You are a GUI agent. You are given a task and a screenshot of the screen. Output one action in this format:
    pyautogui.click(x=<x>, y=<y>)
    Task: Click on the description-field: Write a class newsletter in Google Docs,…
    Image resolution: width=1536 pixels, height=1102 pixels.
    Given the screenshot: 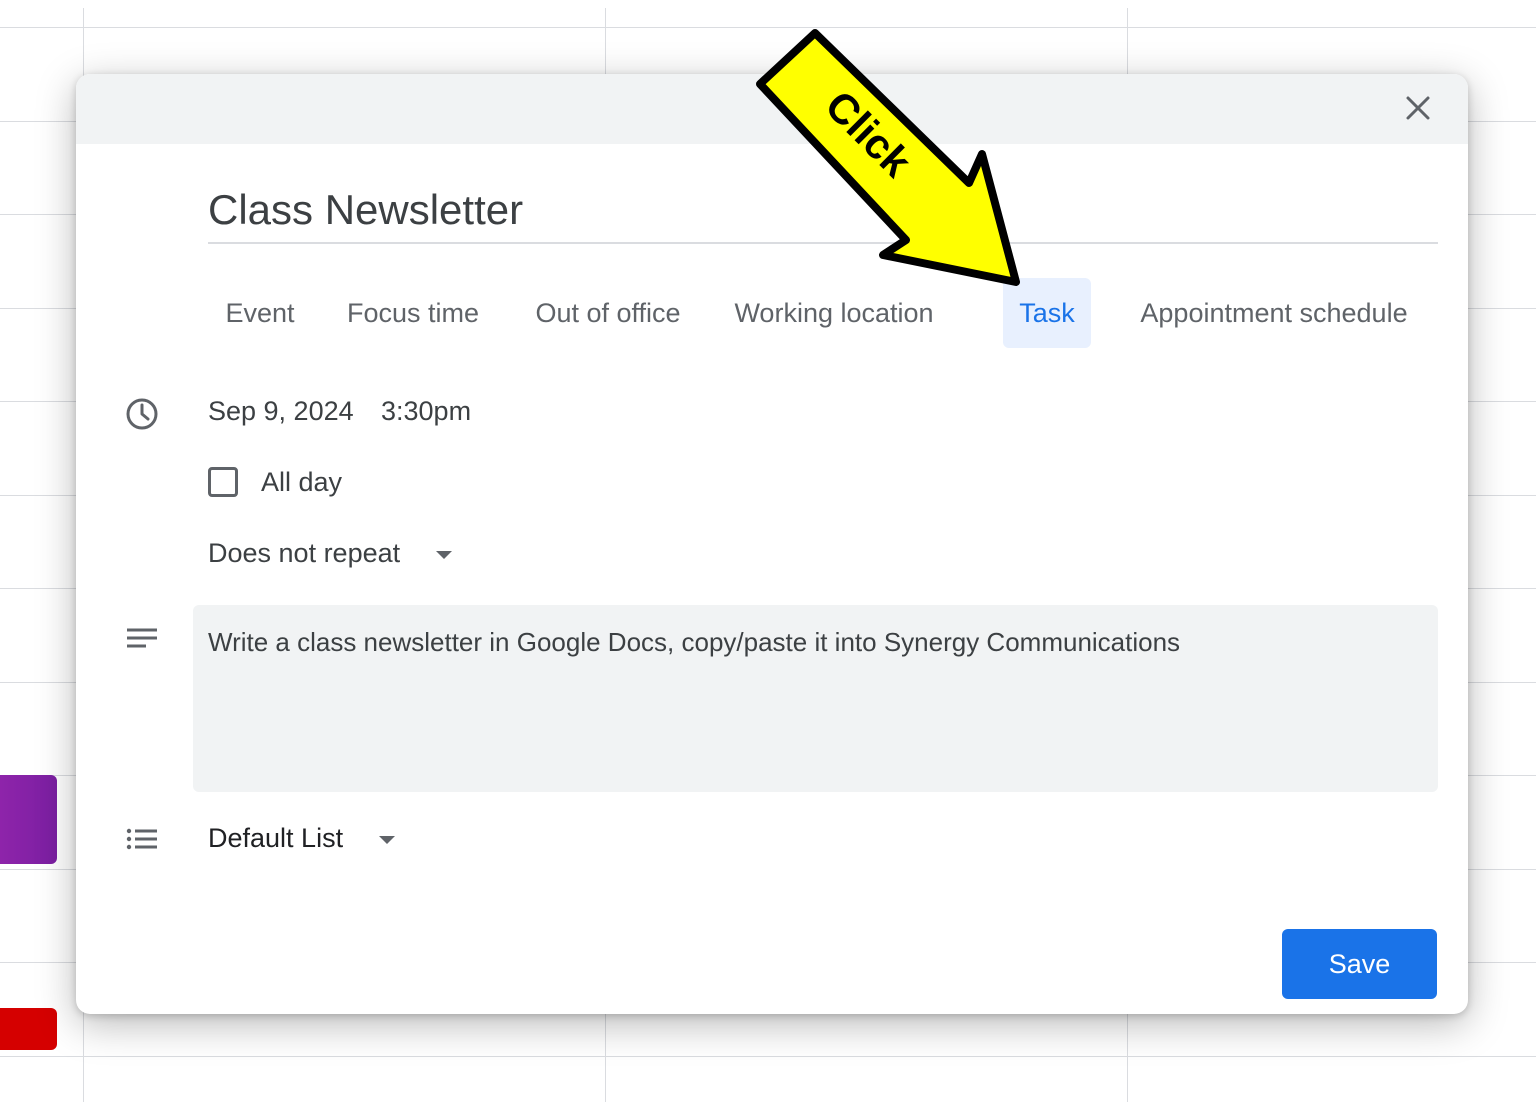 What is the action you would take?
    pyautogui.click(x=815, y=698)
    